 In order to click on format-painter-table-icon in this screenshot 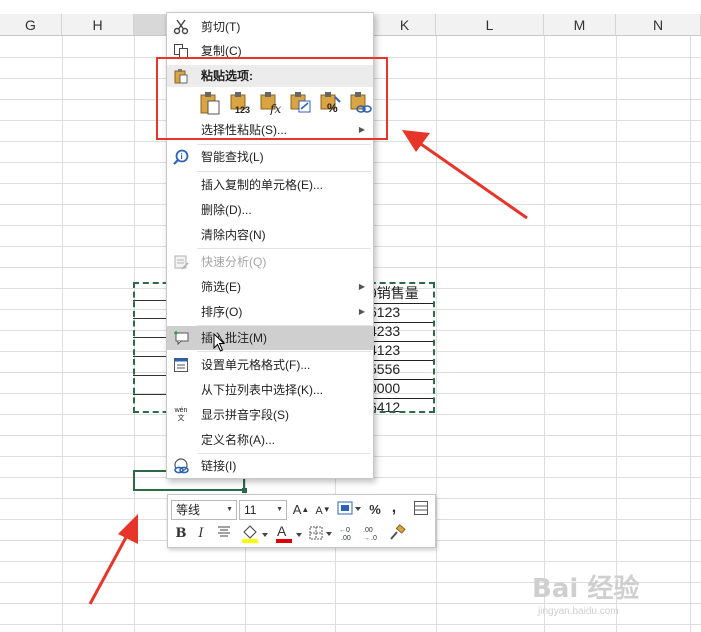, I will do `click(421, 510)`.